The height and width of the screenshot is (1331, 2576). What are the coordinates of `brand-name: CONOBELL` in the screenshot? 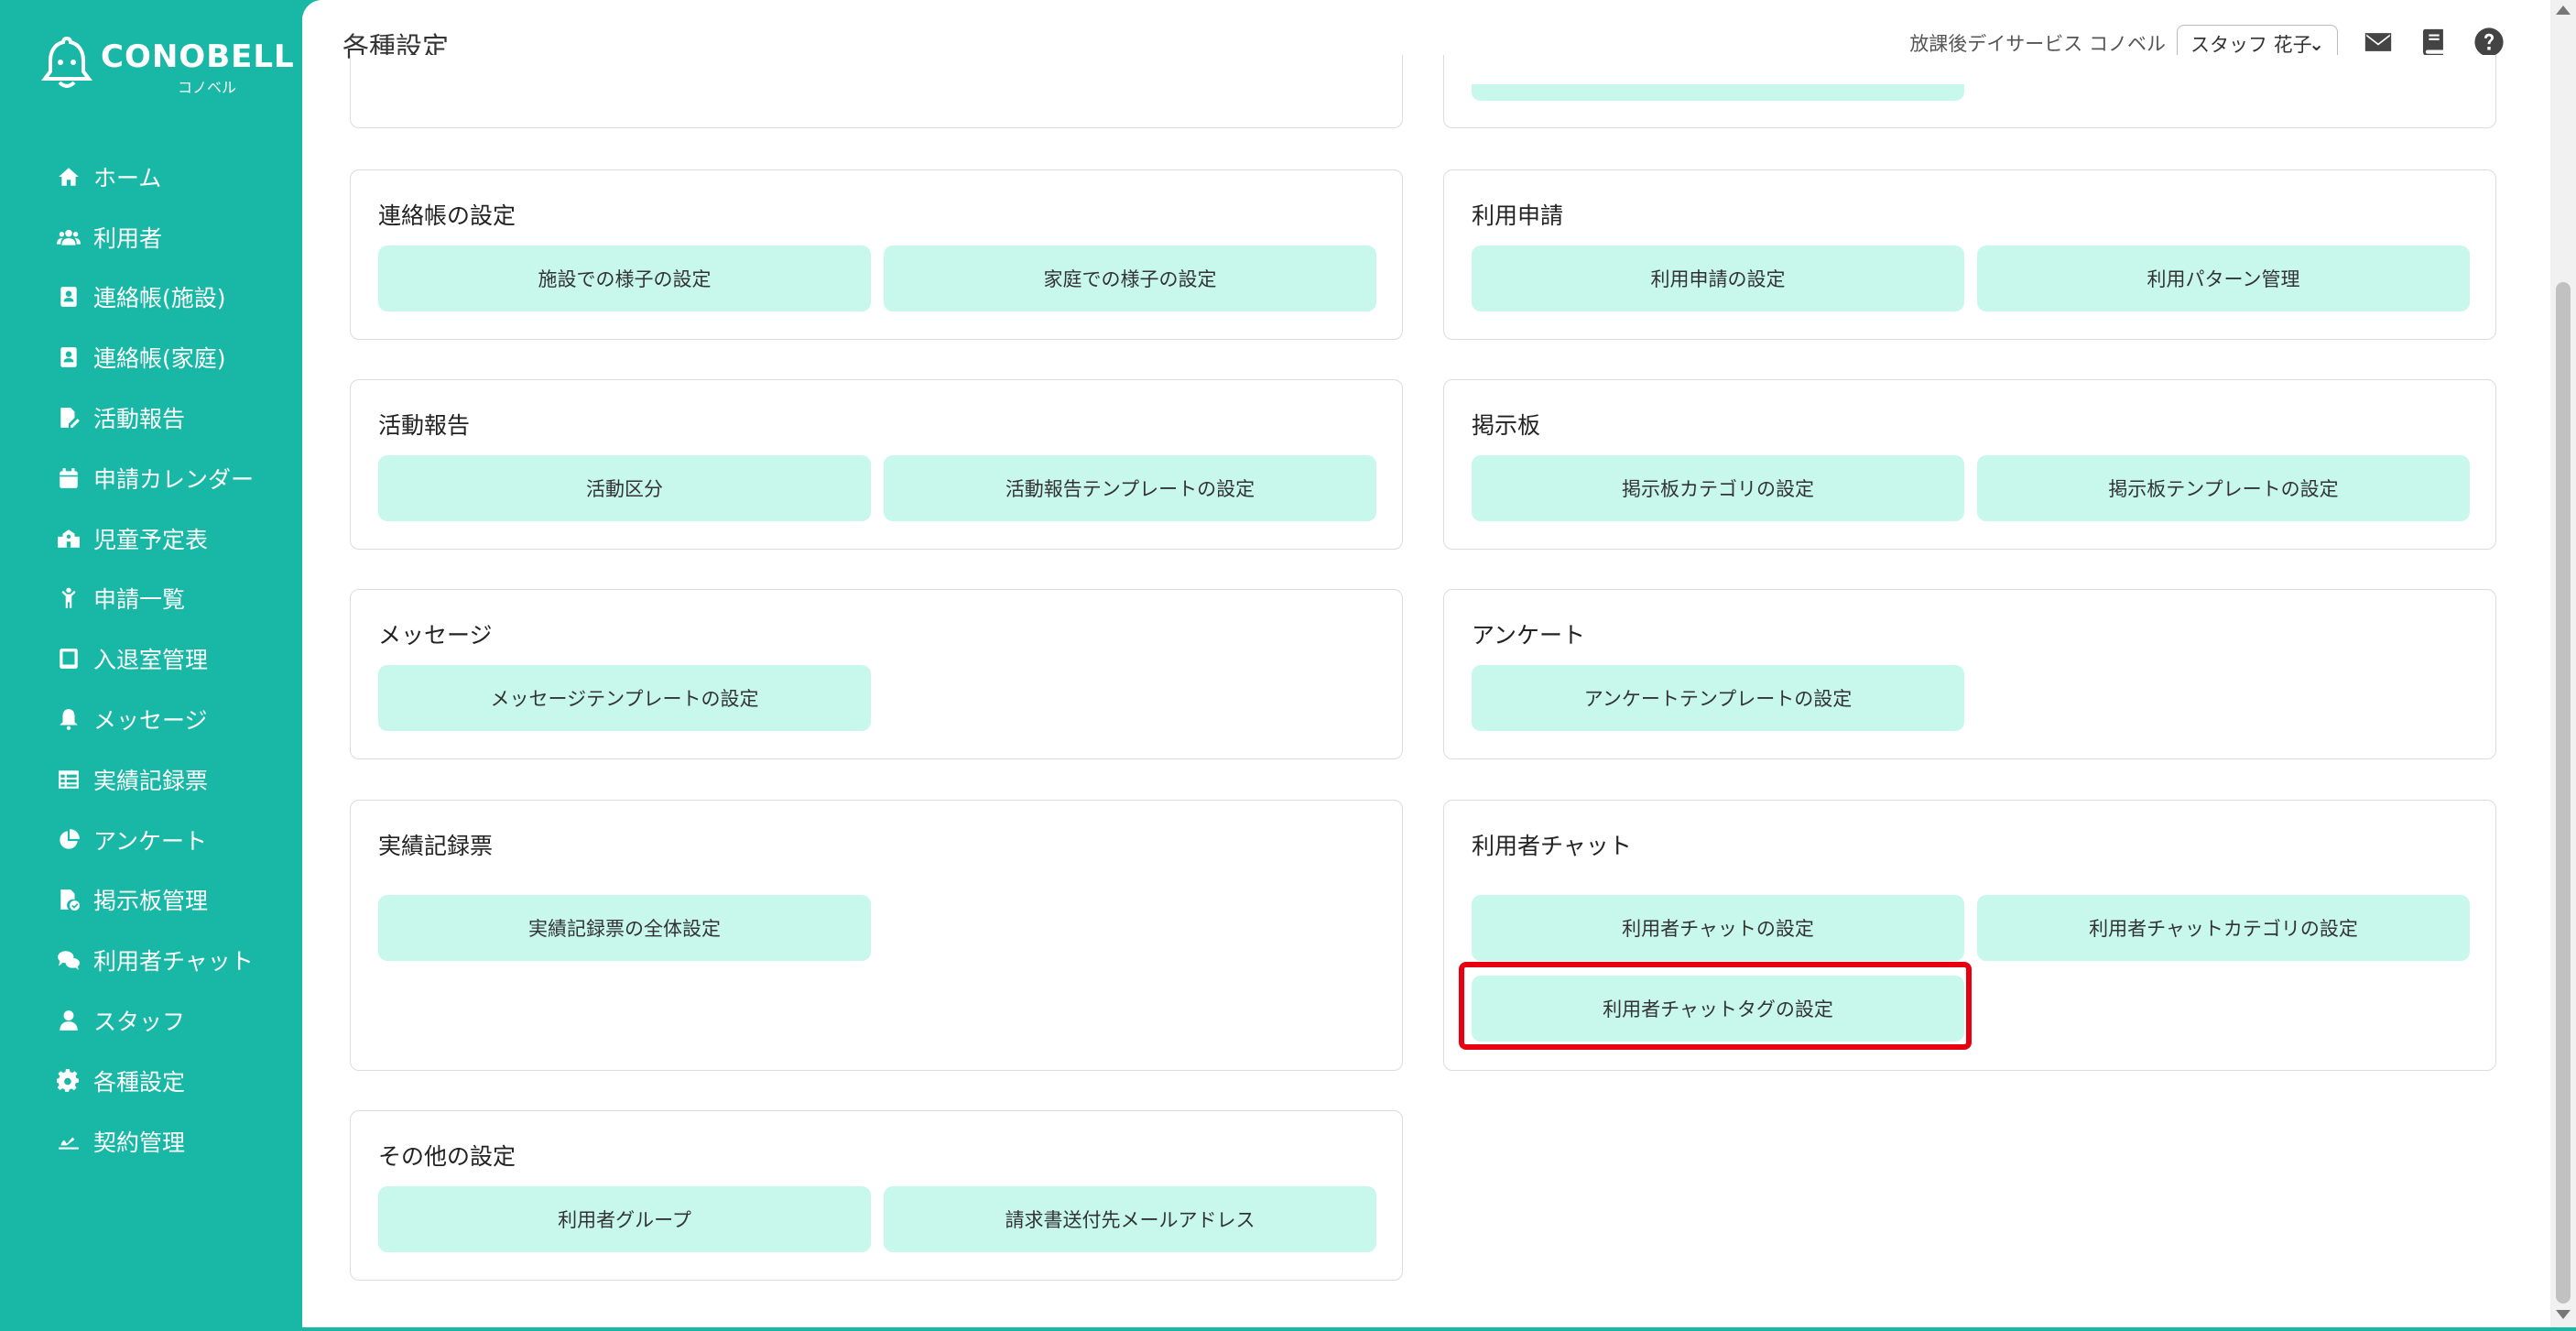 It's located at (198, 57).